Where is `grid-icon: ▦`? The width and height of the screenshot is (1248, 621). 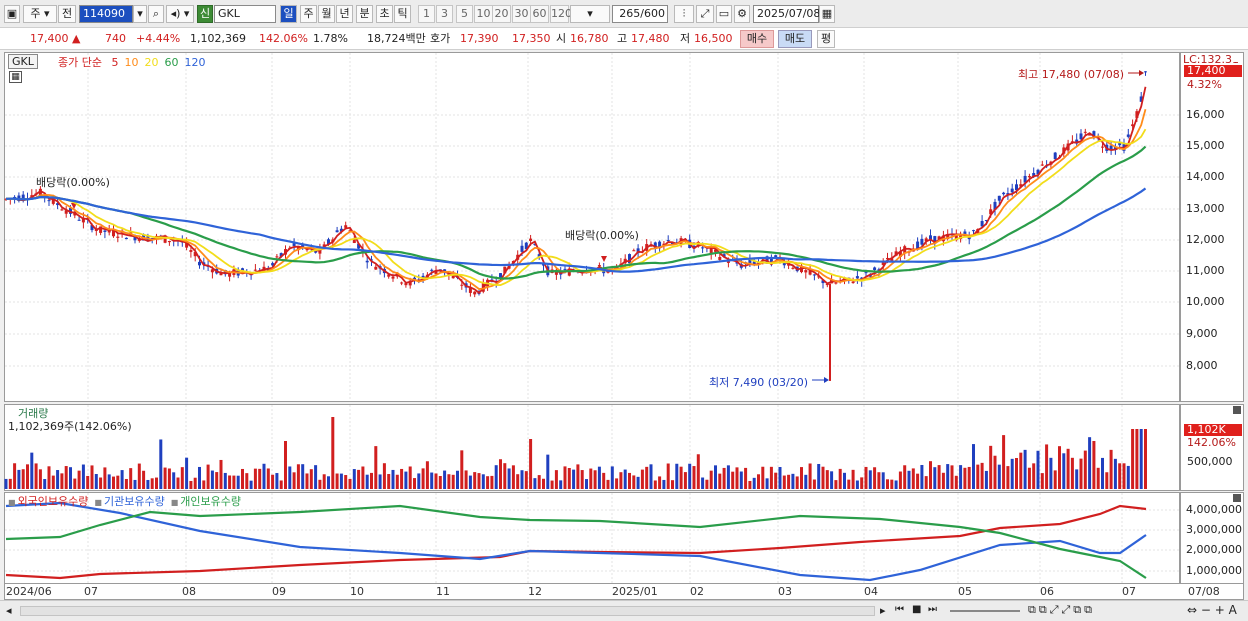 grid-icon: ▦ is located at coordinates (15, 77).